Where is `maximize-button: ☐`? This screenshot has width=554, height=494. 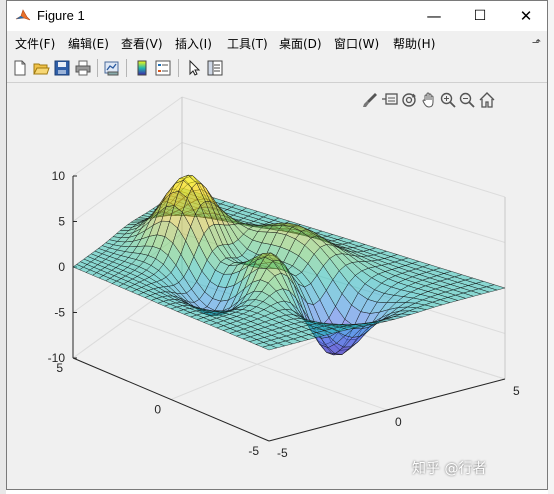
maximize-button: ☐ is located at coordinates (480, 16).